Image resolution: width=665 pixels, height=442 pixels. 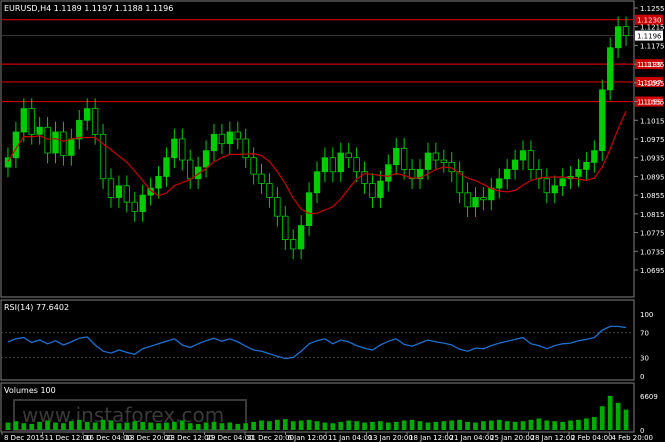 What do you see at coordinates (649, 37) in the screenshot?
I see `current-price-label: 1.1196` at bounding box center [649, 37].